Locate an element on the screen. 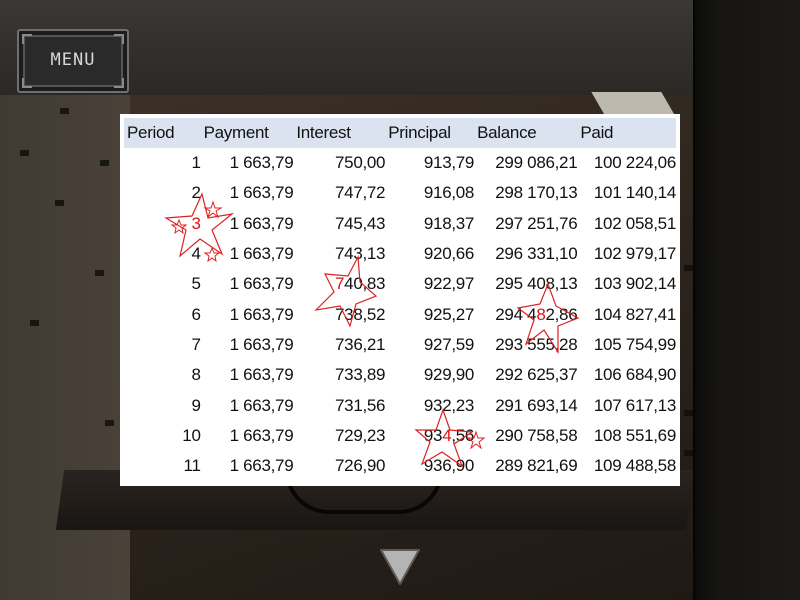 This screenshot has width=800, height=600. cell-period: 5 is located at coordinates (196, 284).